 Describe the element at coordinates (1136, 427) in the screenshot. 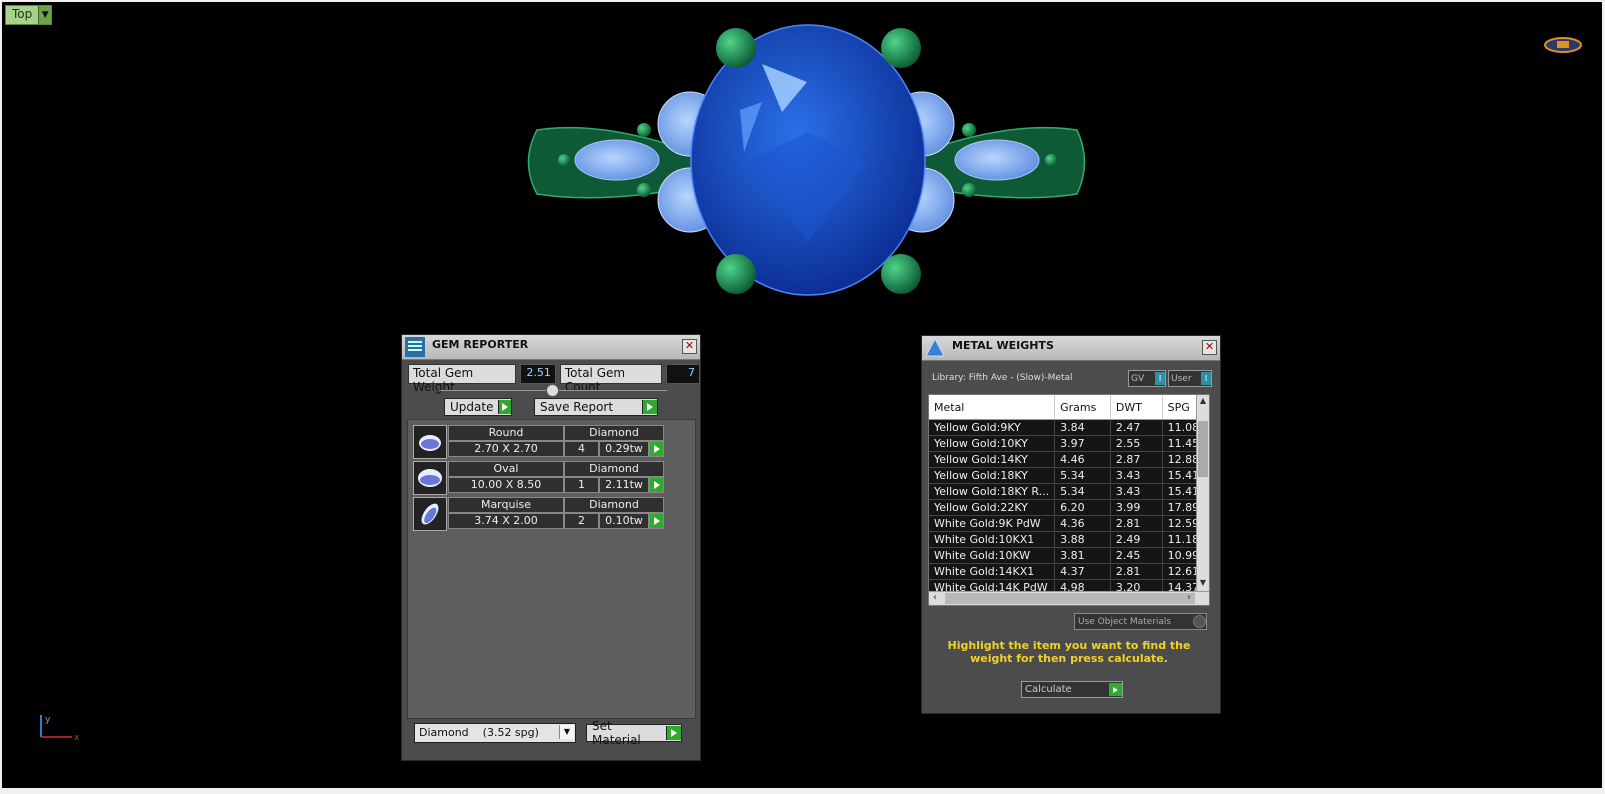

I see `table-cell: 2.47` at that location.